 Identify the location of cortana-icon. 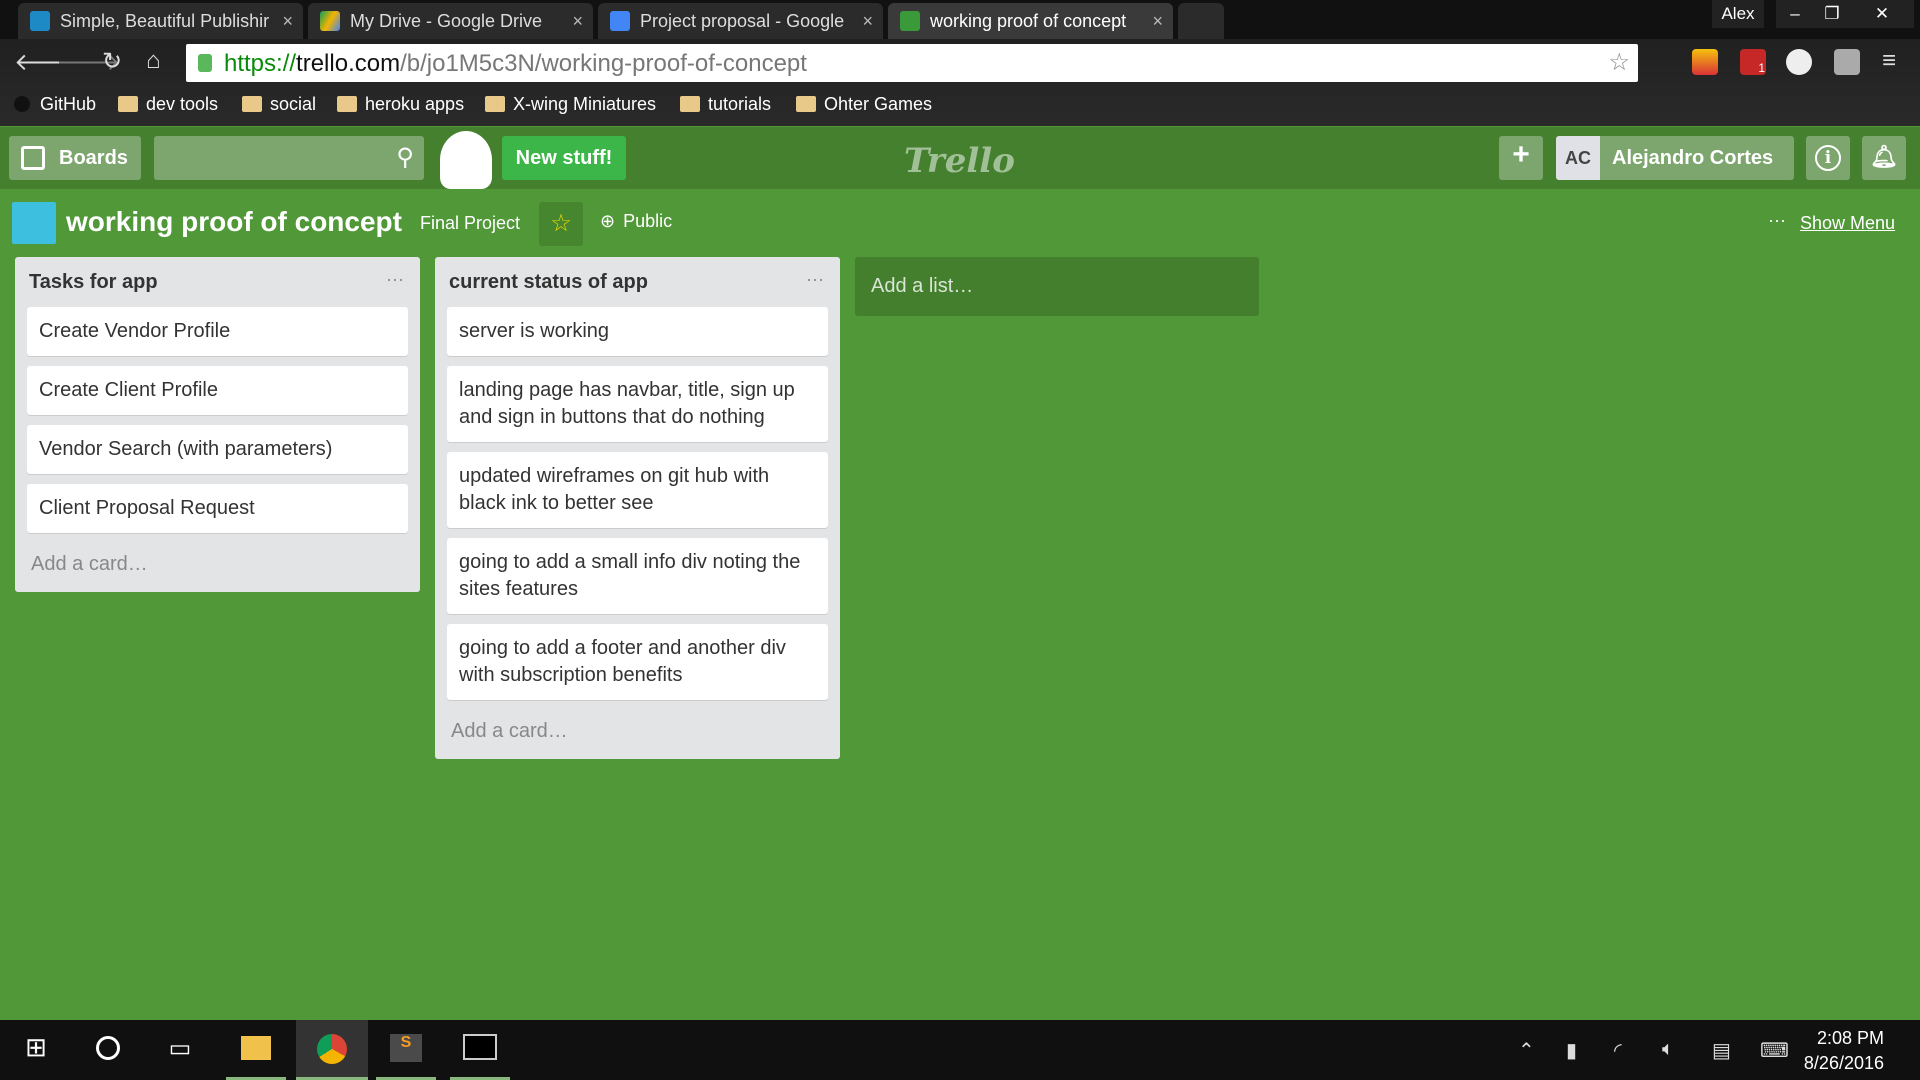
(108, 1050).